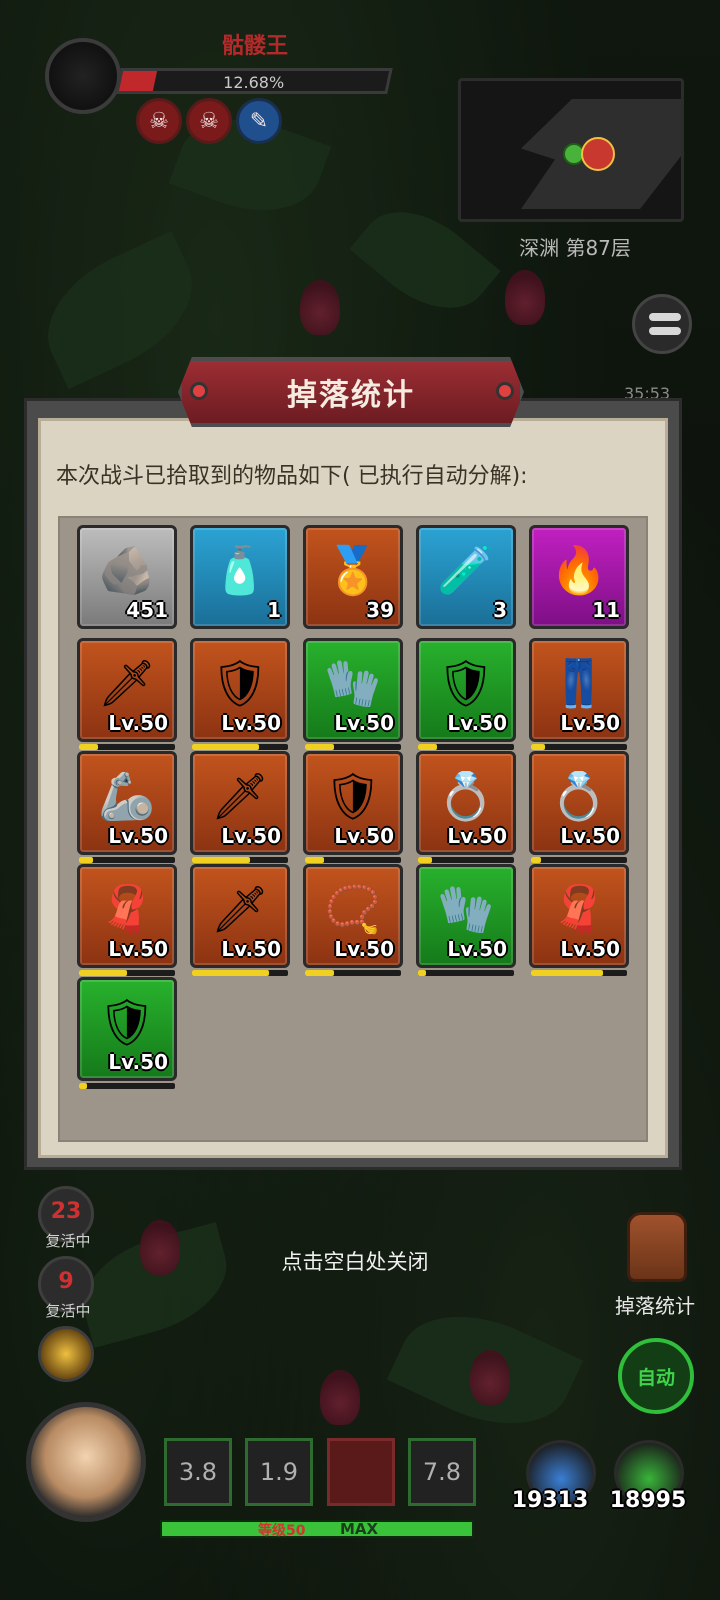  I want to click on blue-potion-icon: 🧴, so click(240, 570).